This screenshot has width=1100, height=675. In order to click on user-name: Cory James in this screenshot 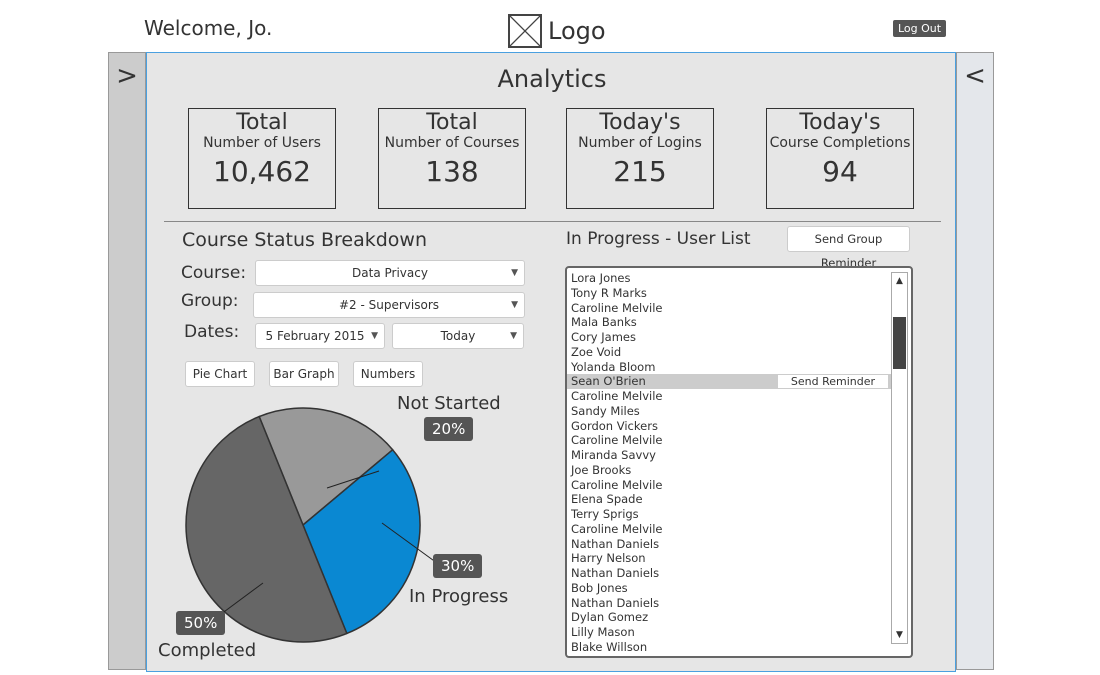, I will do `click(603, 337)`.